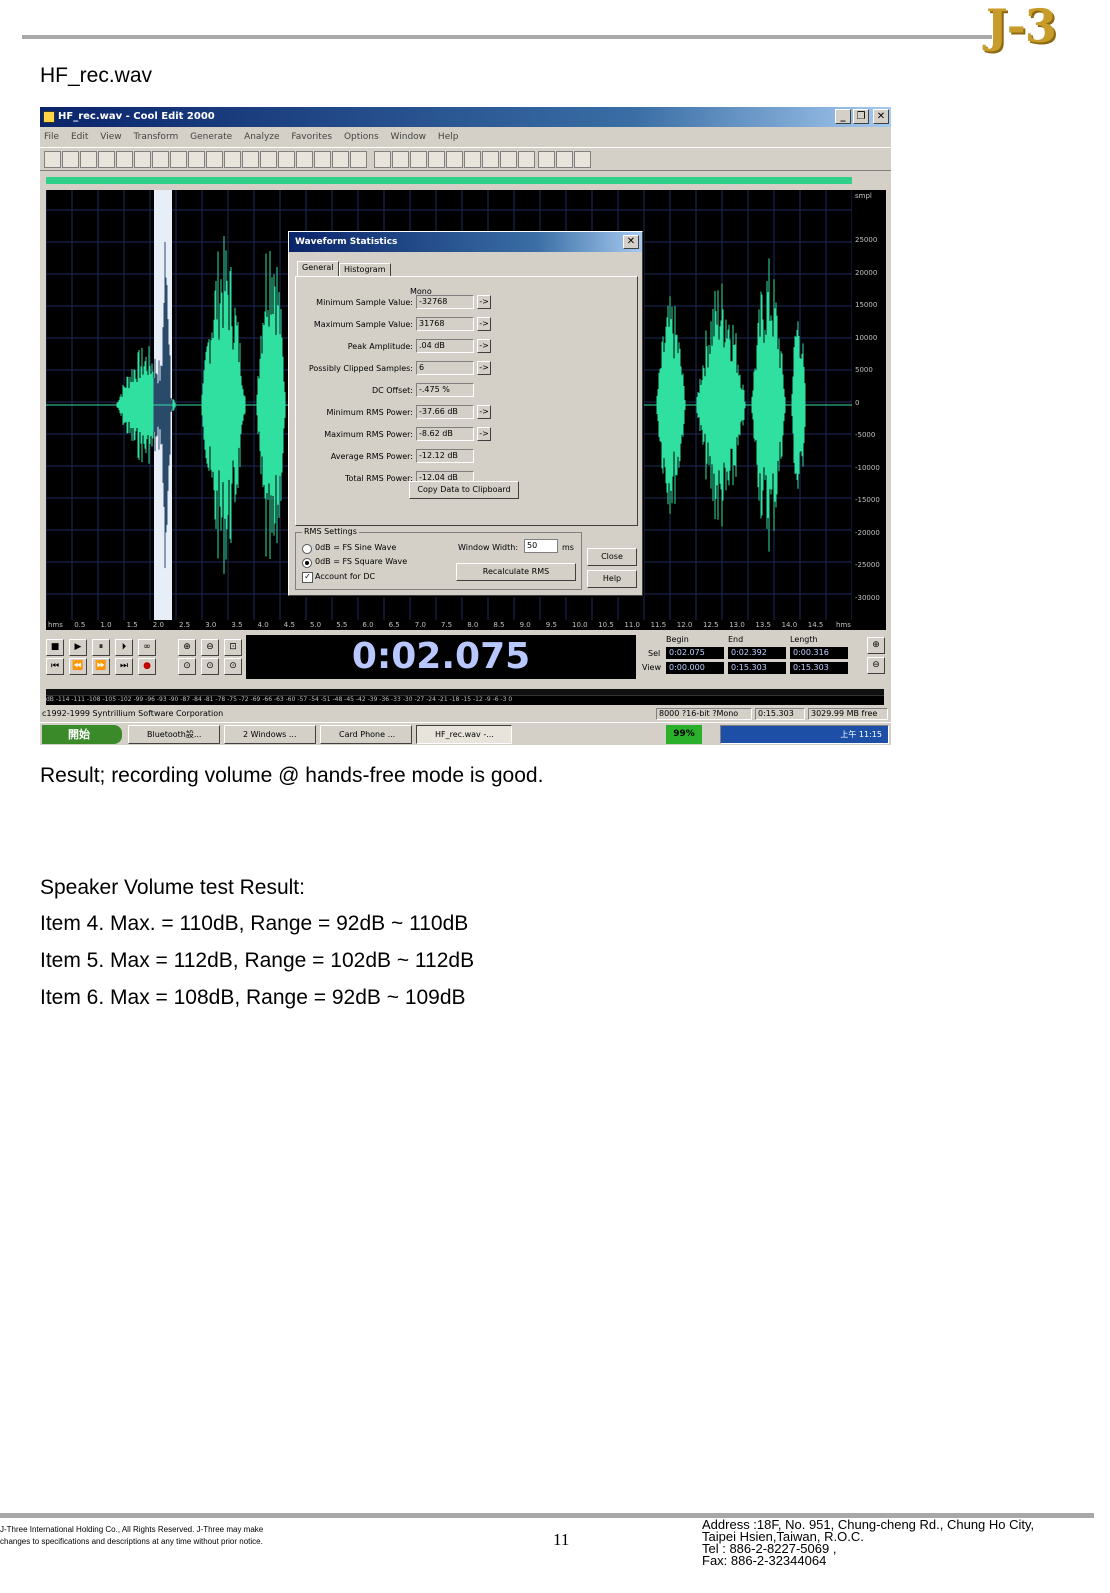 The width and height of the screenshot is (1110, 1593). Describe the element at coordinates (78, 647) in the screenshot. I see `play-button: ▶` at that location.